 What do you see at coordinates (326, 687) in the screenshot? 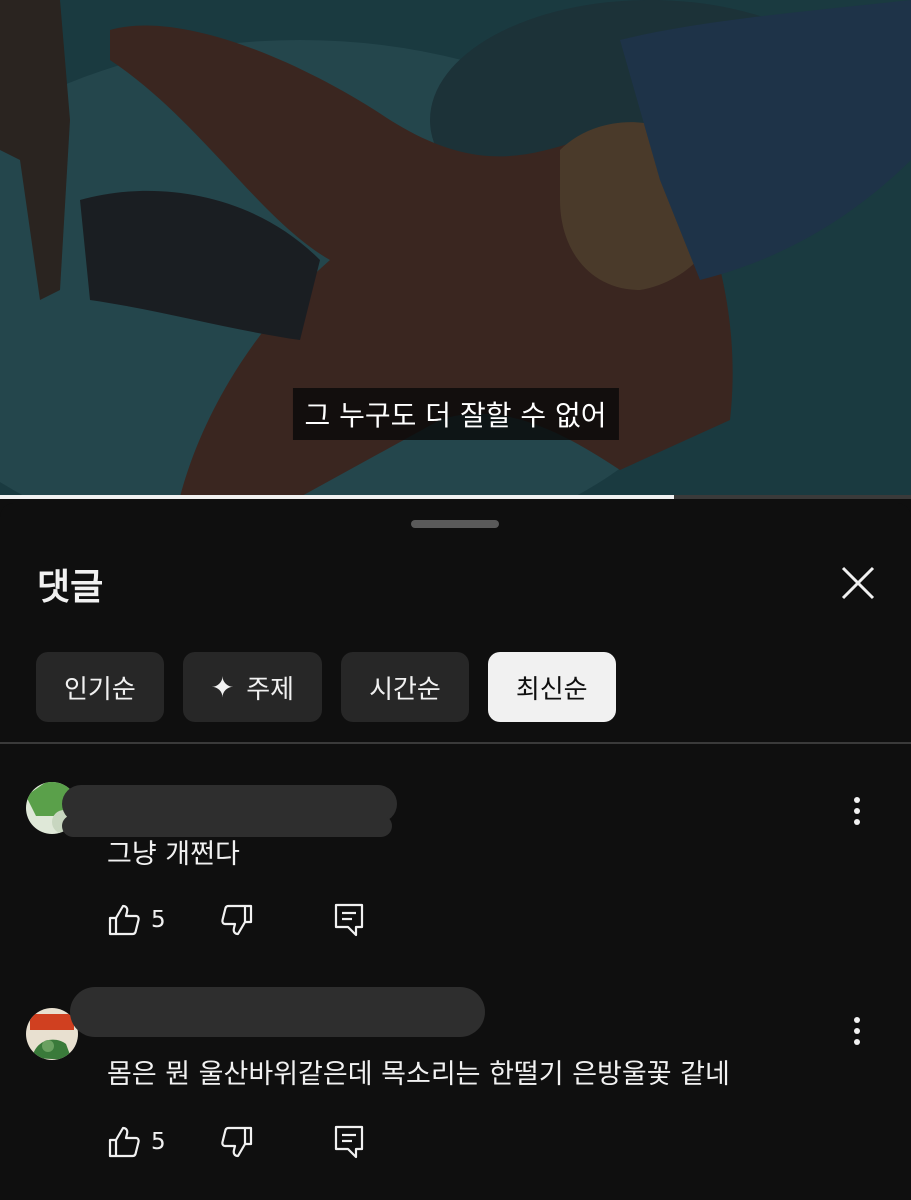
I see `sort-chips: 인기순 ✦ 주제 시간순 최신순` at bounding box center [326, 687].